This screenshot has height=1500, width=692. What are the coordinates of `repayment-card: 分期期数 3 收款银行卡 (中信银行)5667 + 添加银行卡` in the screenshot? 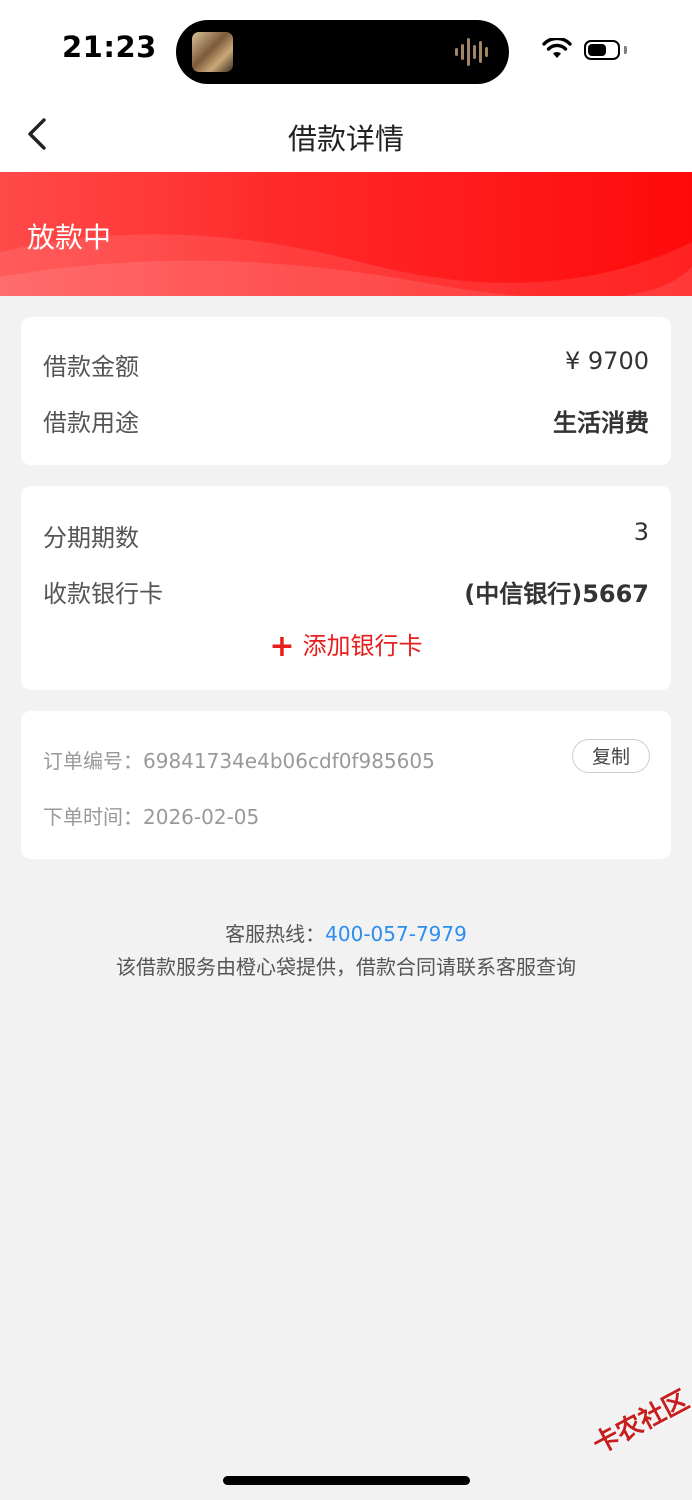 It's located at (346, 588).